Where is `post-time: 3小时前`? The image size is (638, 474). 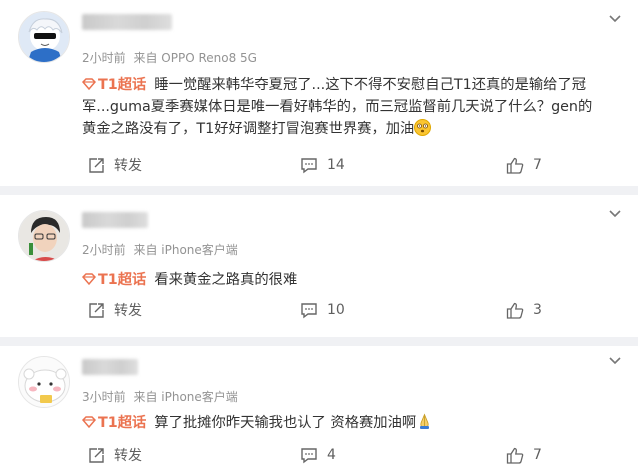 post-time: 3小时前 is located at coordinates (104, 397).